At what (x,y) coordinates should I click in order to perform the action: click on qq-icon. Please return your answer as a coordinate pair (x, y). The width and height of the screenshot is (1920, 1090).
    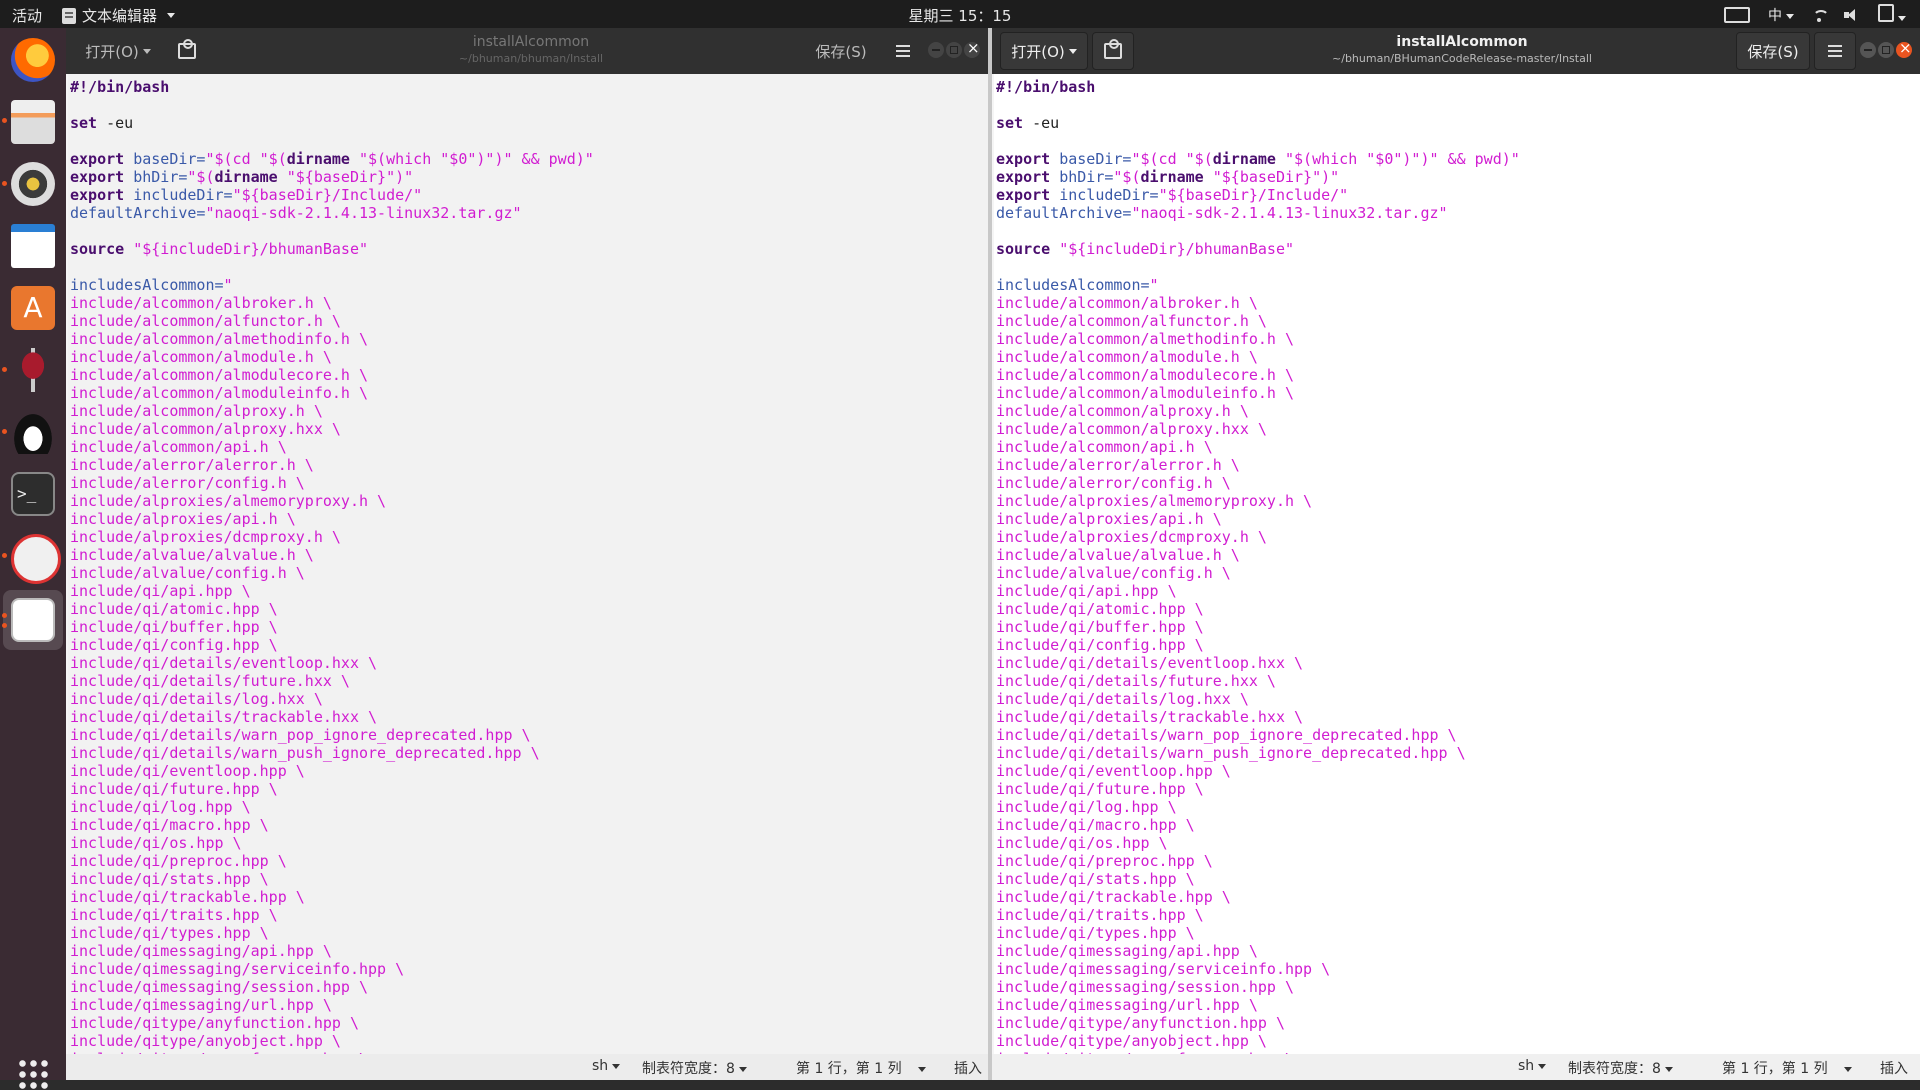
    Looking at the image, I should click on (33, 432).